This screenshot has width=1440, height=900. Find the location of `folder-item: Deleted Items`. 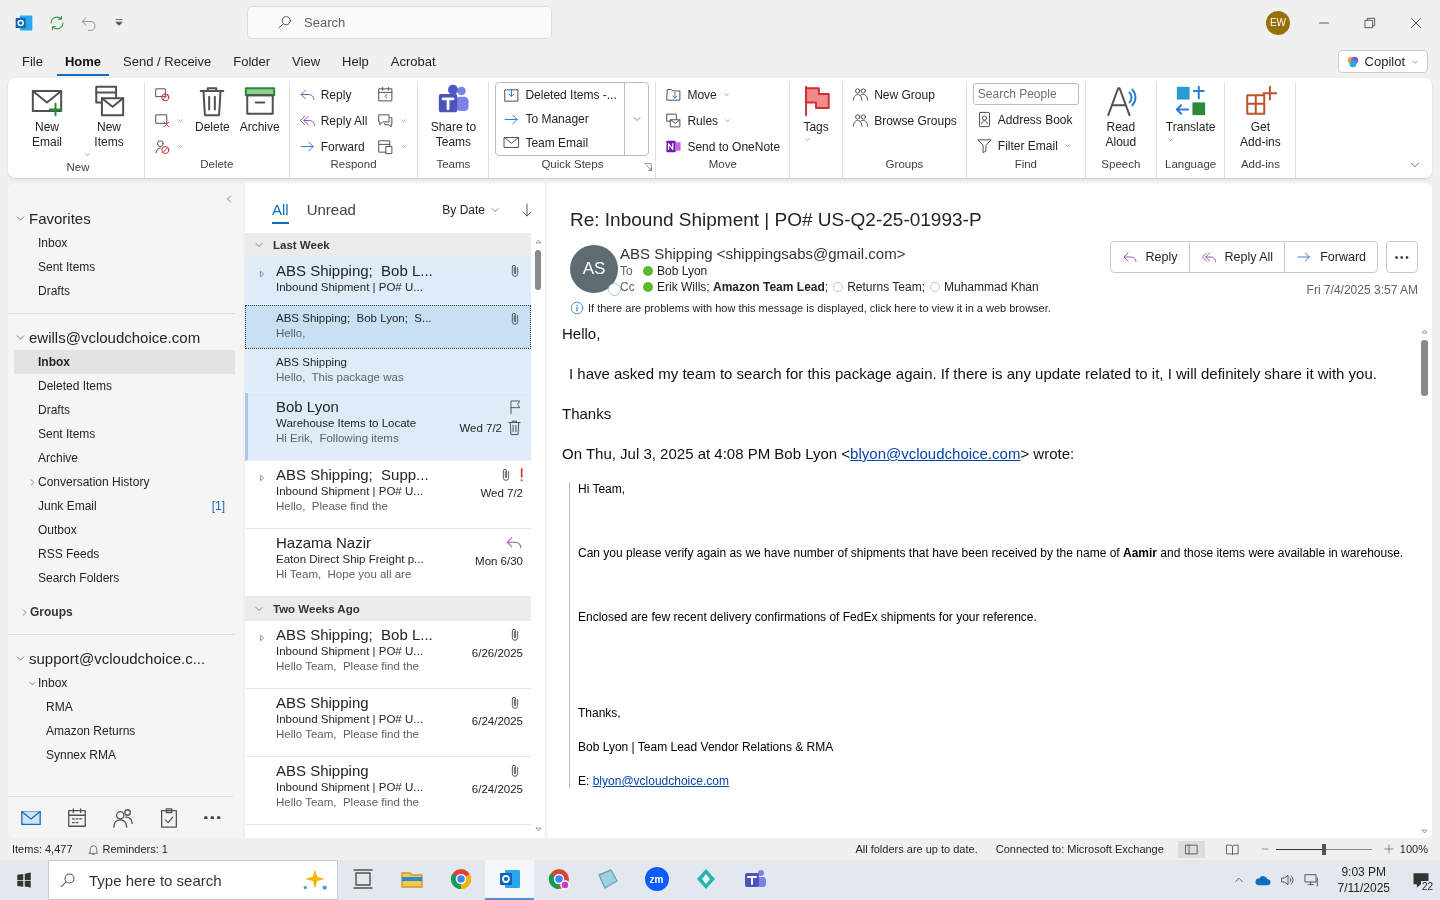

folder-item: Deleted Items is located at coordinates (124, 386).